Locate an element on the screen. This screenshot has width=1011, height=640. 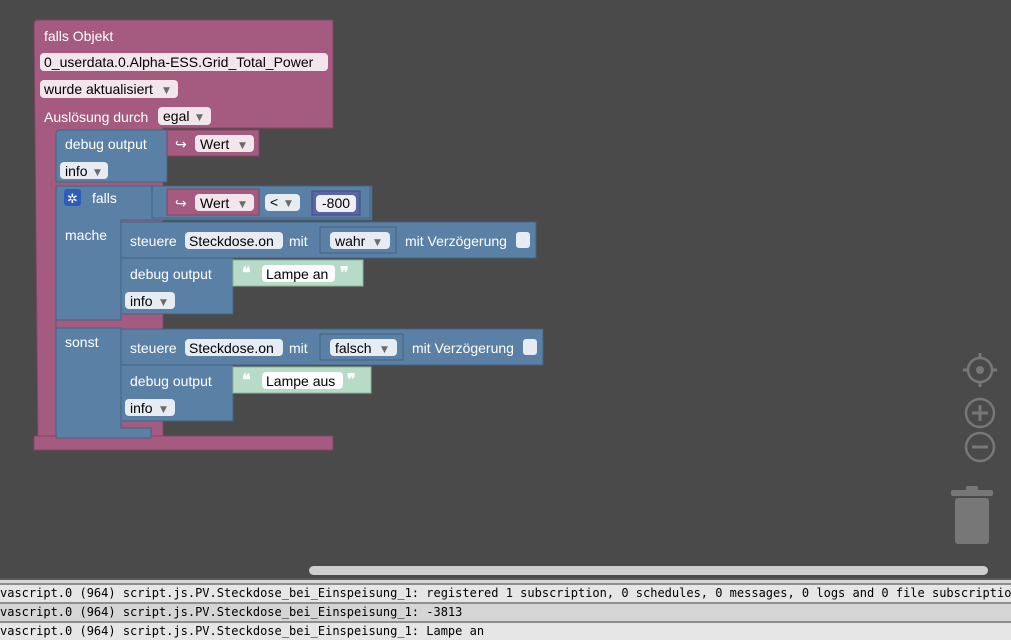
debug-block-1: debug output info ▼ ↪ Wert ▼ is located at coordinates (157, 156).